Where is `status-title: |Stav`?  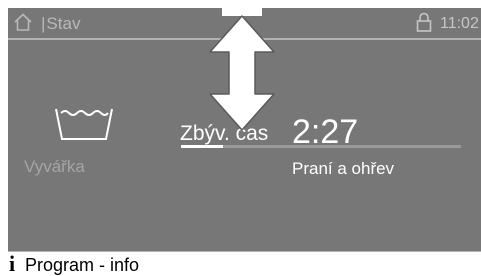
status-title: |Stav is located at coordinates (60, 24).